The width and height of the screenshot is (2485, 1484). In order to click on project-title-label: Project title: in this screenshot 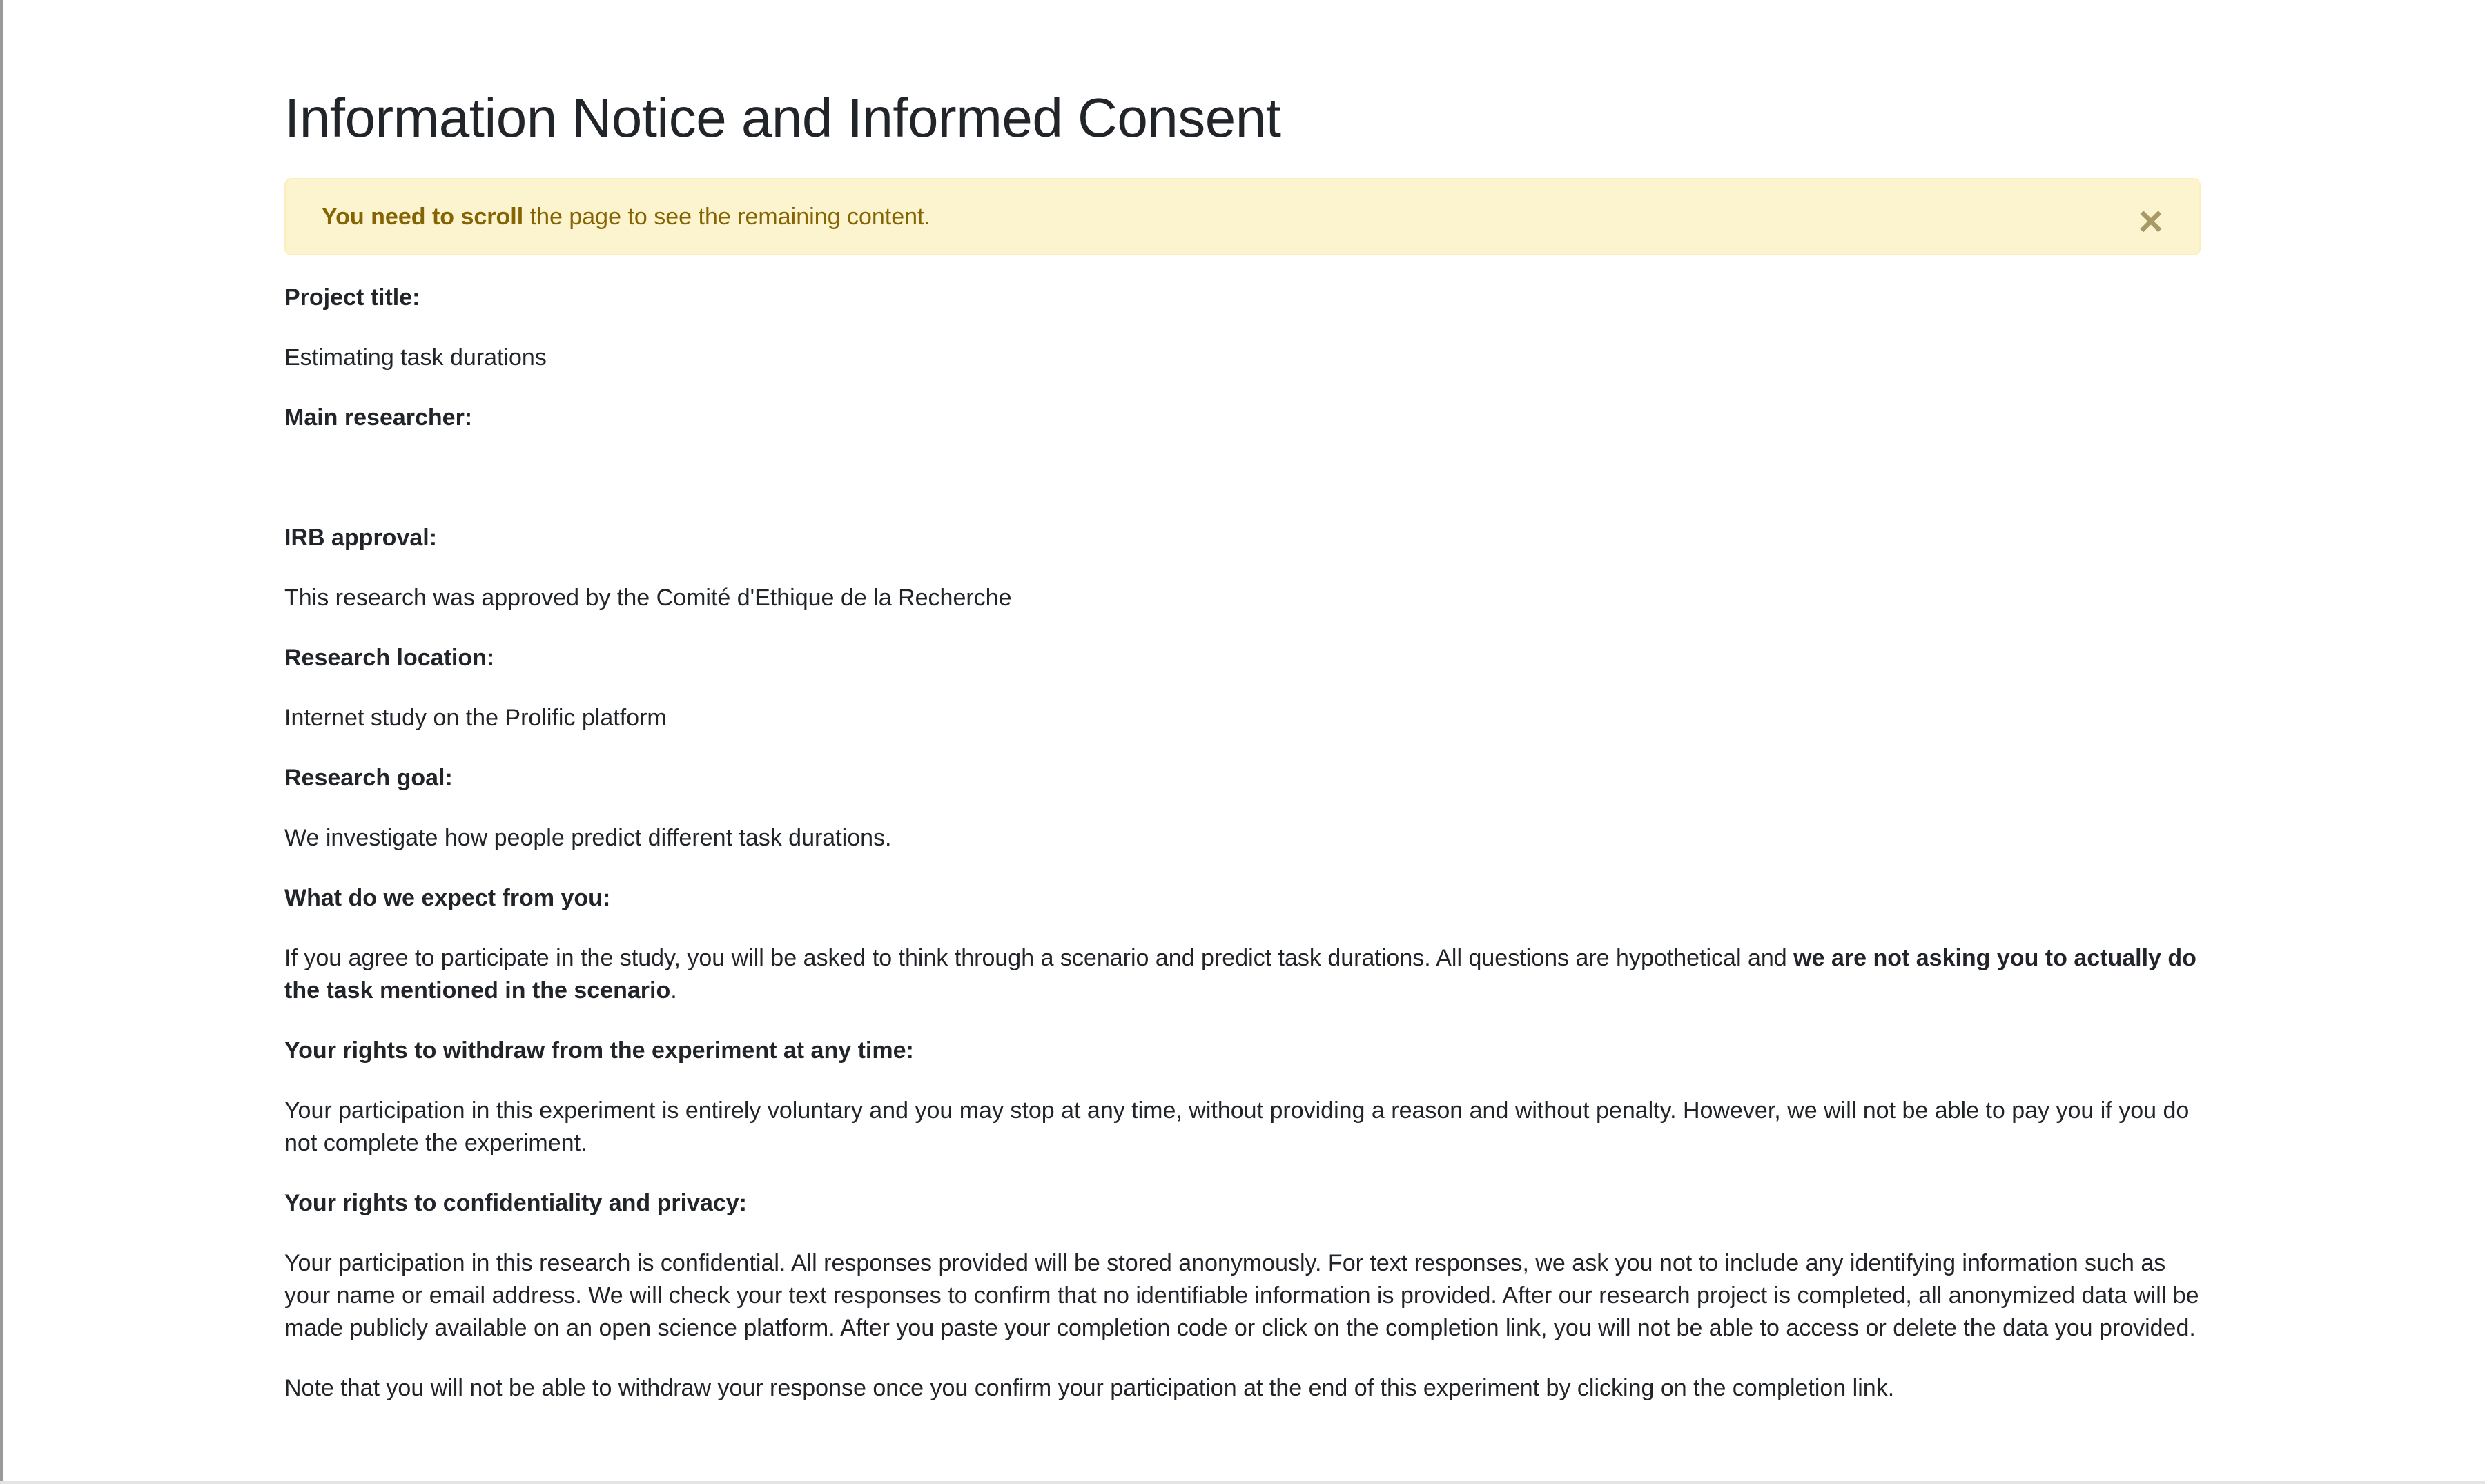, I will do `click(352, 297)`.